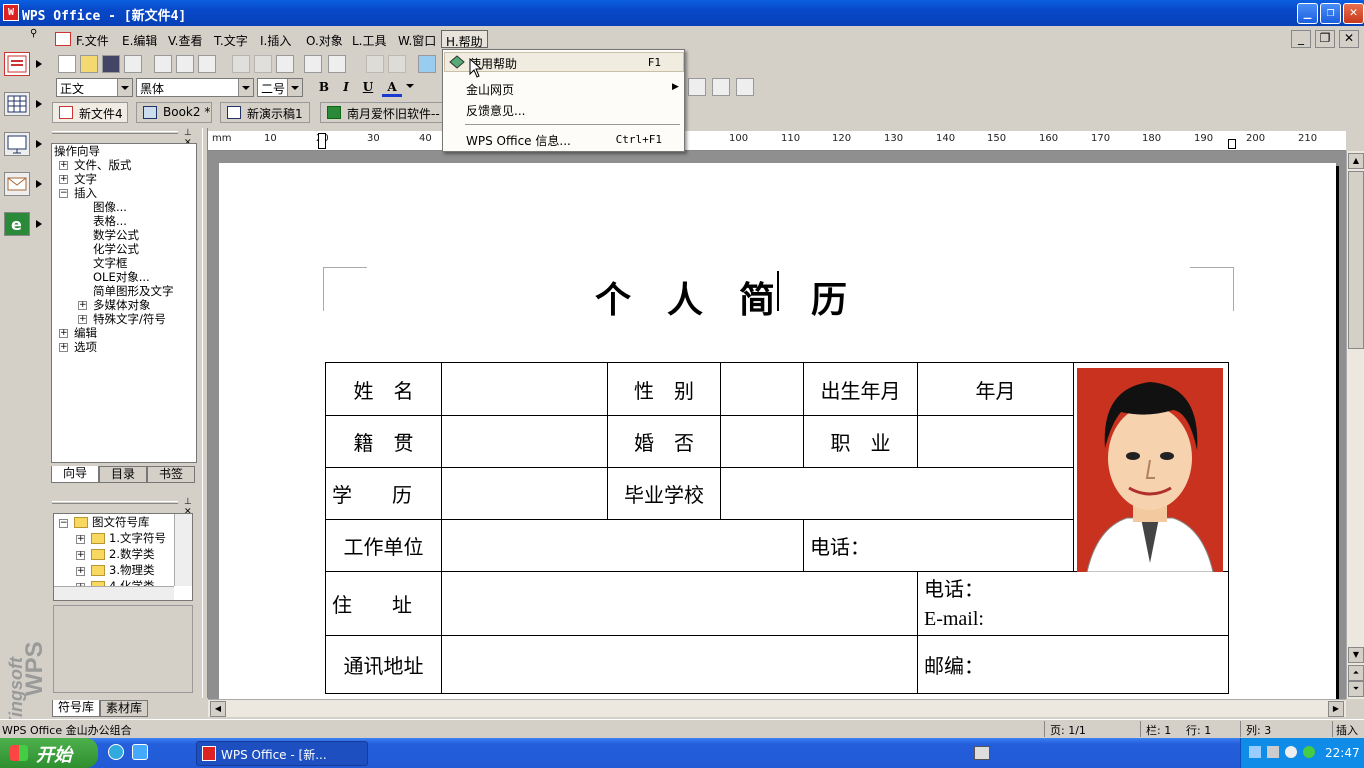  Describe the element at coordinates (90, 112) in the screenshot. I see `tab-new-document-4: 新文件4` at that location.